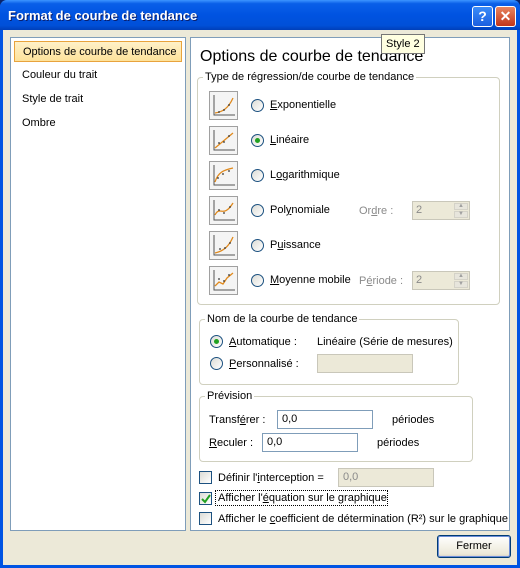 The width and height of the screenshot is (520, 568). Describe the element at coordinates (103, 15) in the screenshot. I see `window-title: Format de courbe de tendance` at that location.